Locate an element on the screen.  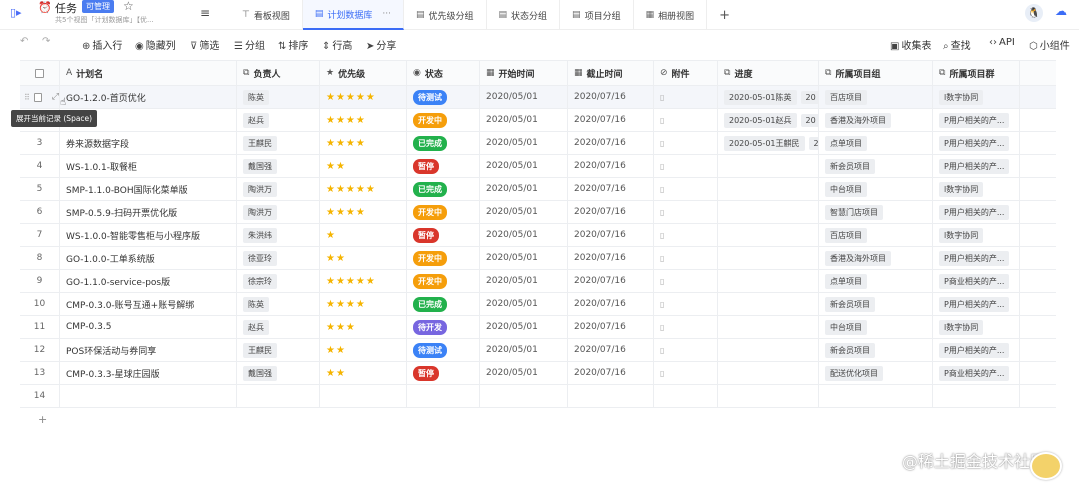
add-view-button: + is located at coordinates (724, 15).